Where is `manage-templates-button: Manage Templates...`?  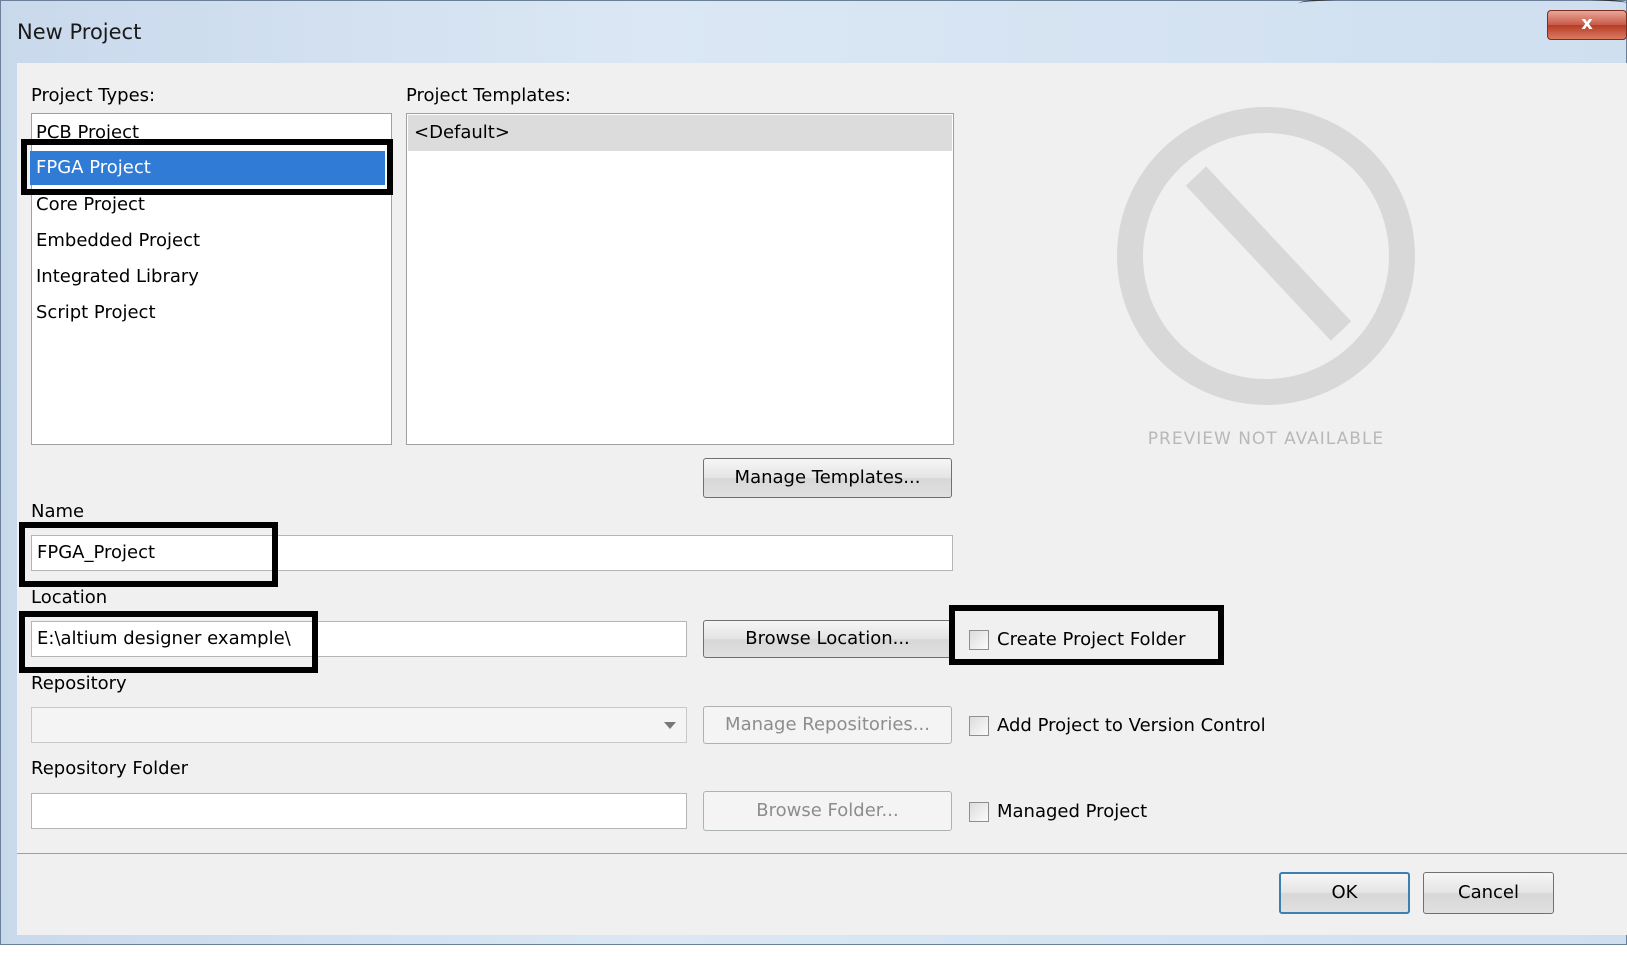 manage-templates-button: Manage Templates... is located at coordinates (827, 478).